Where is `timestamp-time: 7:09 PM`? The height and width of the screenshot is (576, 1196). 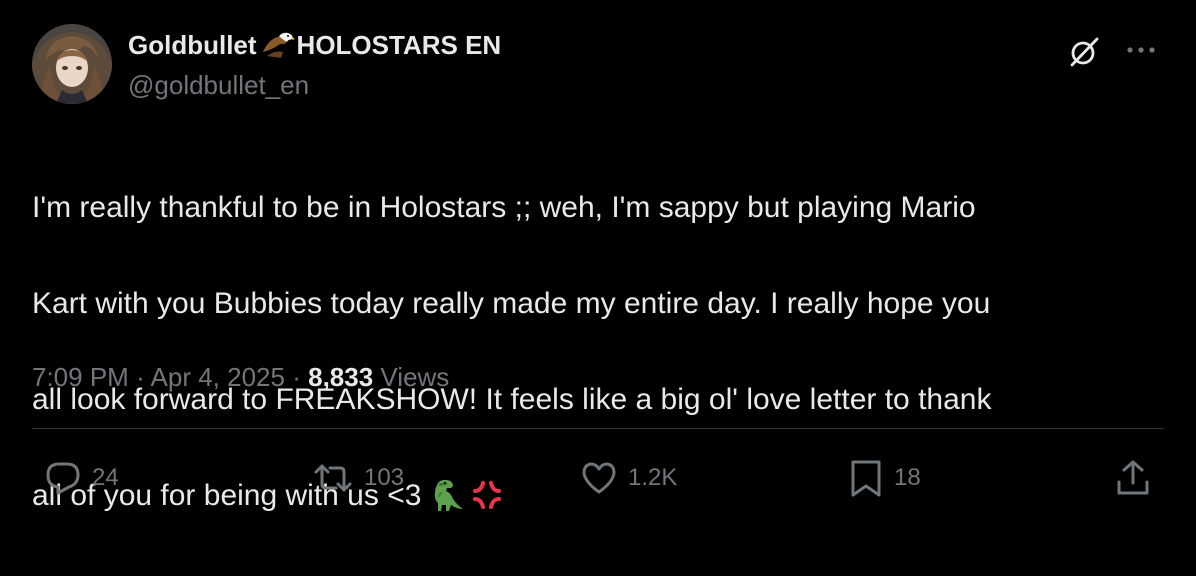 timestamp-time: 7:09 PM is located at coordinates (80, 377).